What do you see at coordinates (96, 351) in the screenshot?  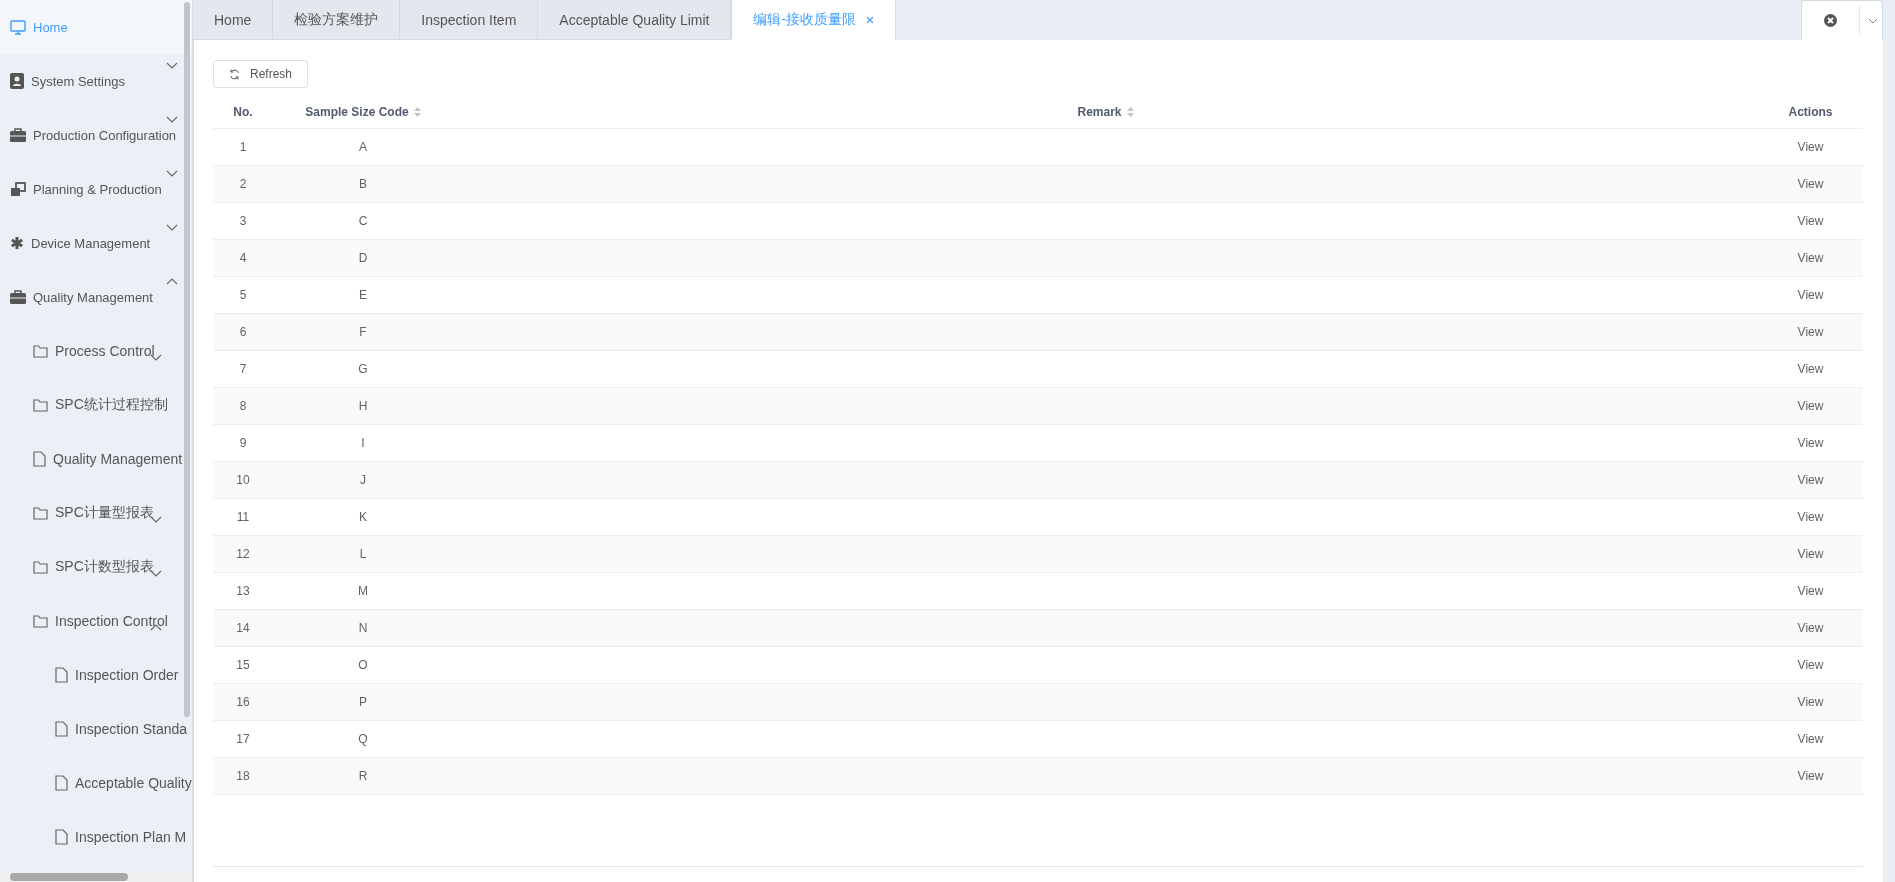 I see `menu-item: Process Control` at bounding box center [96, 351].